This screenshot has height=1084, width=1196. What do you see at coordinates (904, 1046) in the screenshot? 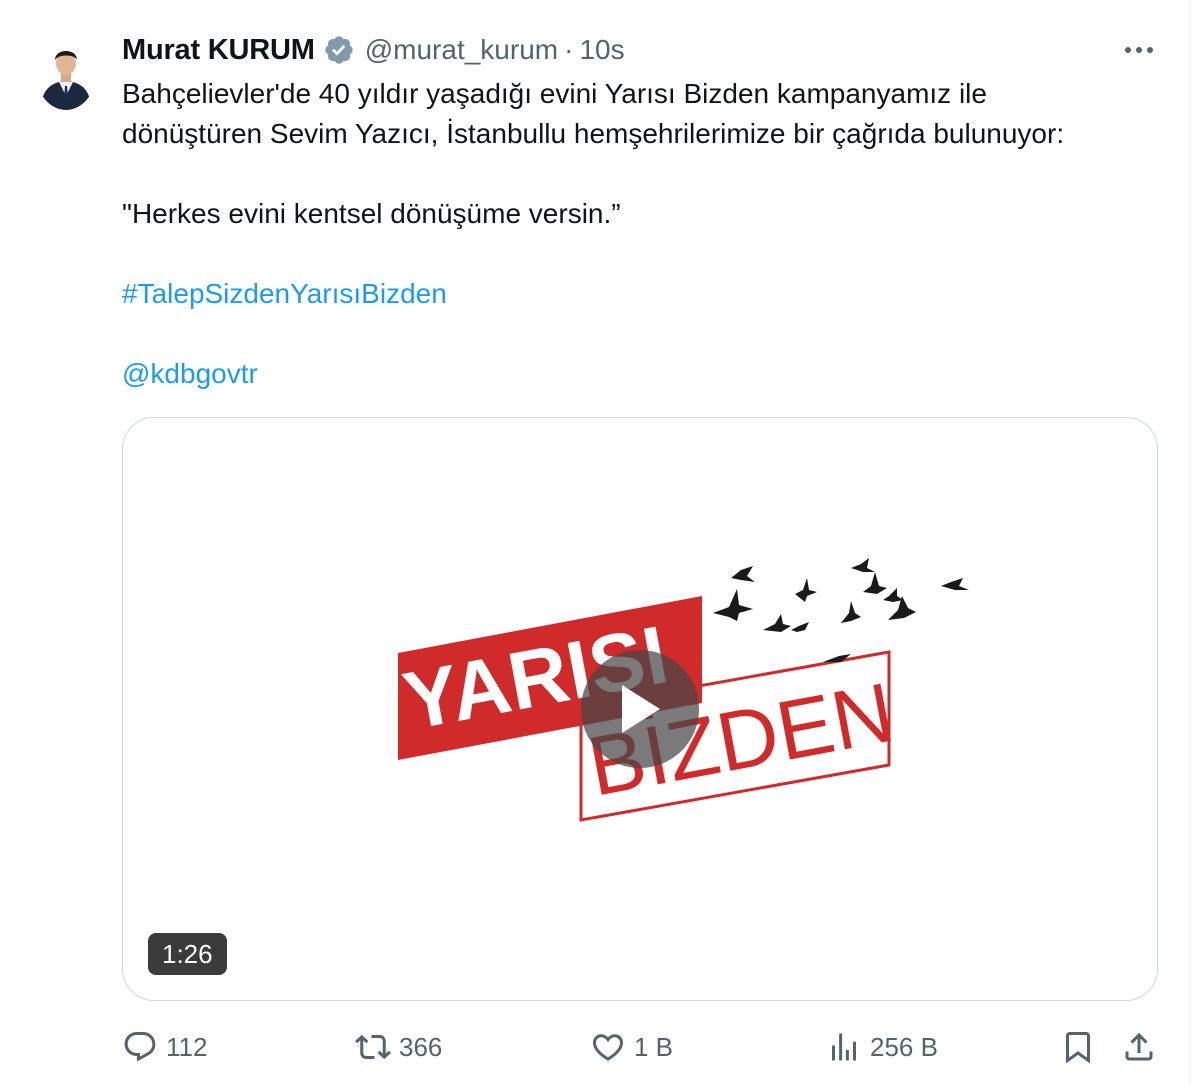
I see `view-count: 256 B` at bounding box center [904, 1046].